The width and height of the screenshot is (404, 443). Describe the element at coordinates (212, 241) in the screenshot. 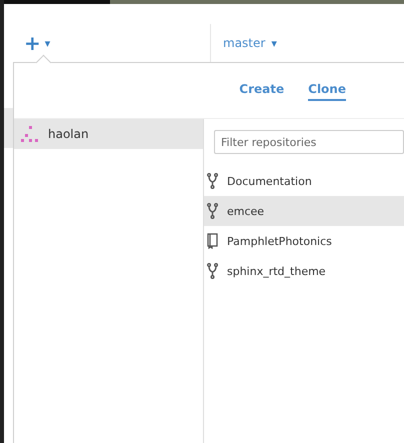

I see `book-icon` at that location.